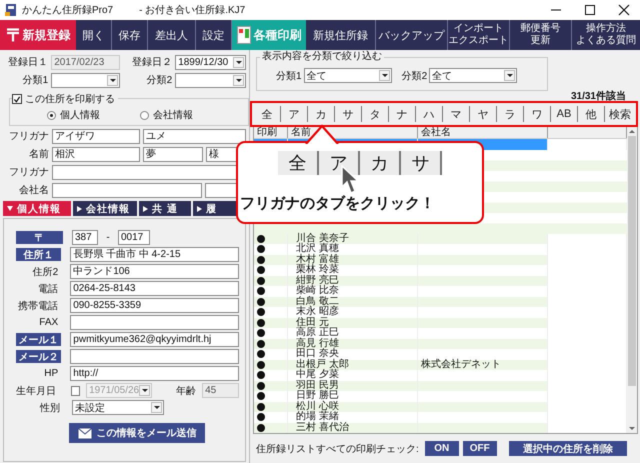 The width and height of the screenshot is (640, 463). I want to click on checkbox-label: この住所を印刷する, so click(70, 99).